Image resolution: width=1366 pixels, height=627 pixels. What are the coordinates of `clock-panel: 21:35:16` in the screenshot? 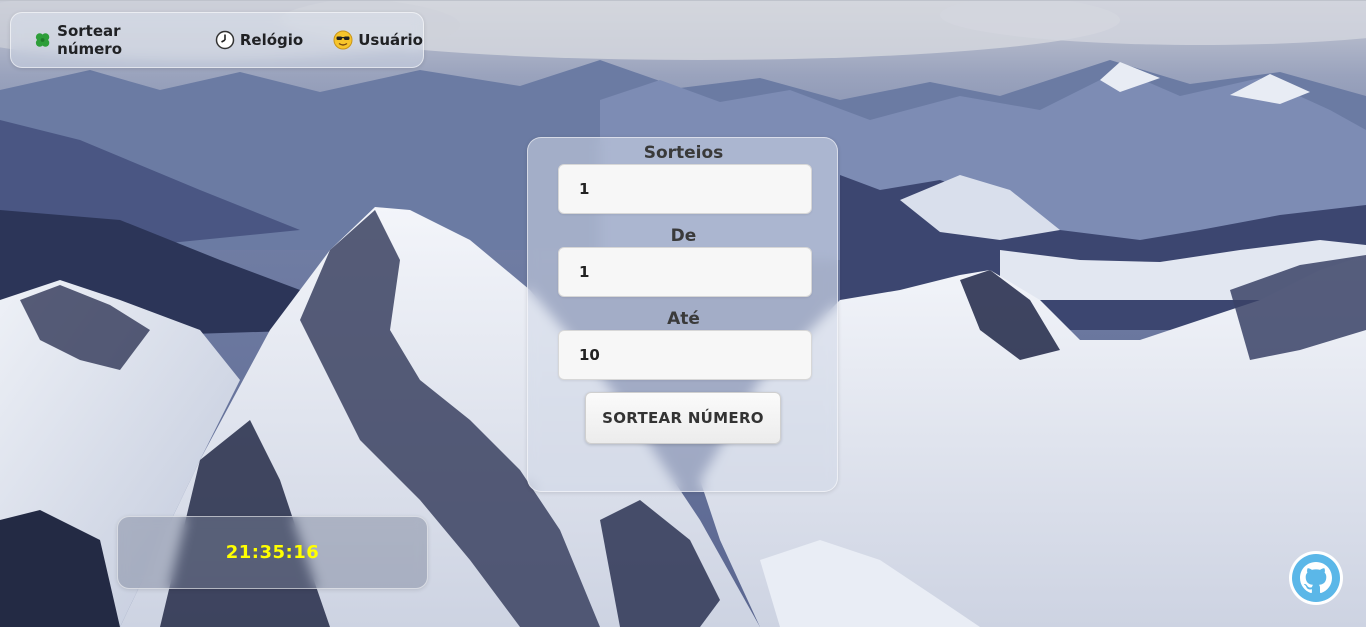 It's located at (272, 552).